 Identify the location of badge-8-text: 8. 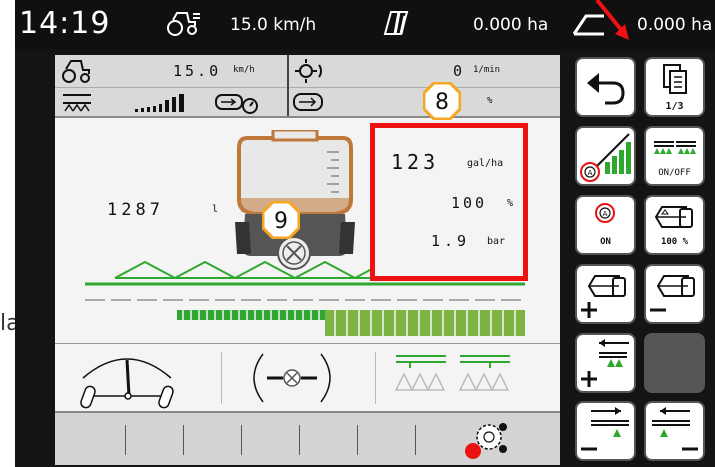
(442, 102).